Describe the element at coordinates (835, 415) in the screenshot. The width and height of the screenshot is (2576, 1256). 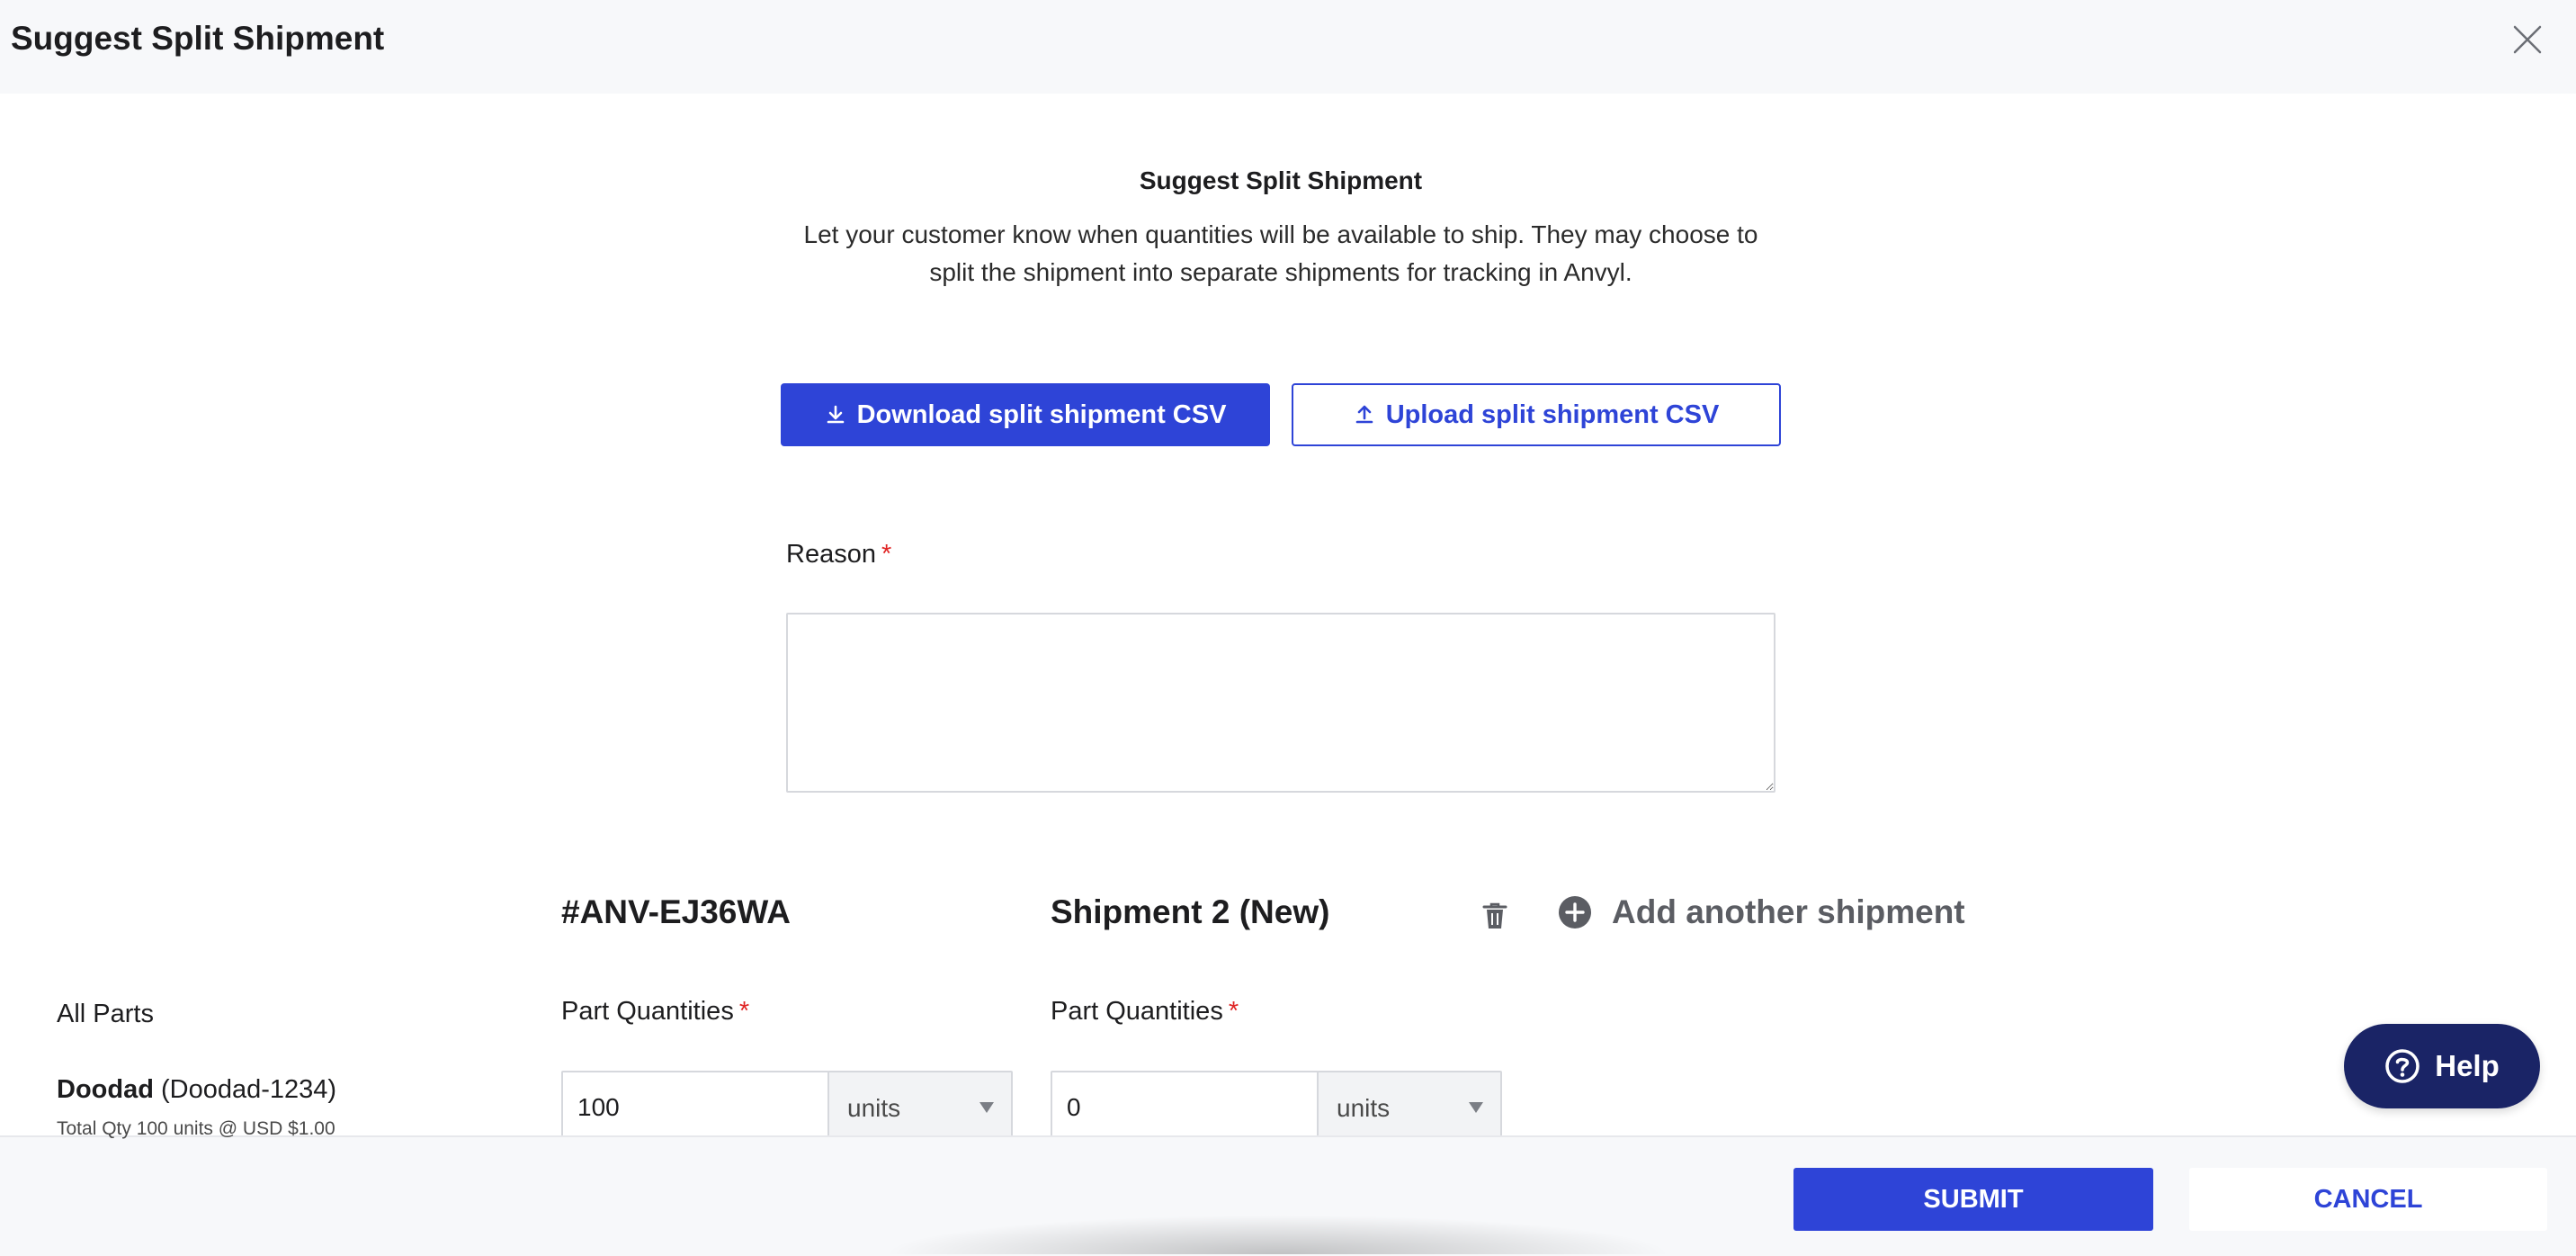
I see `download-icon` at that location.